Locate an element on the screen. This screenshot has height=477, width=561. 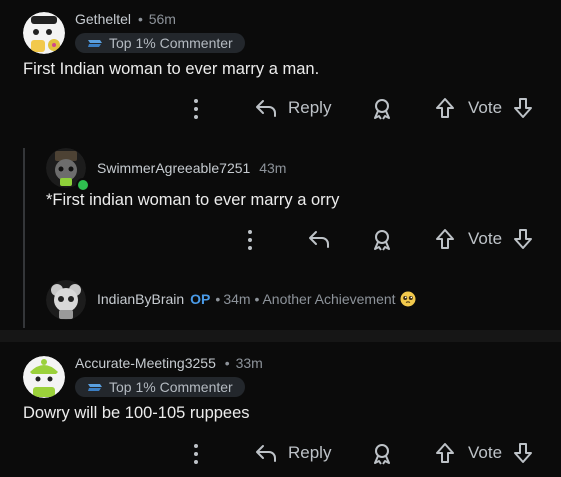
reply-button is located at coordinates (319, 239).